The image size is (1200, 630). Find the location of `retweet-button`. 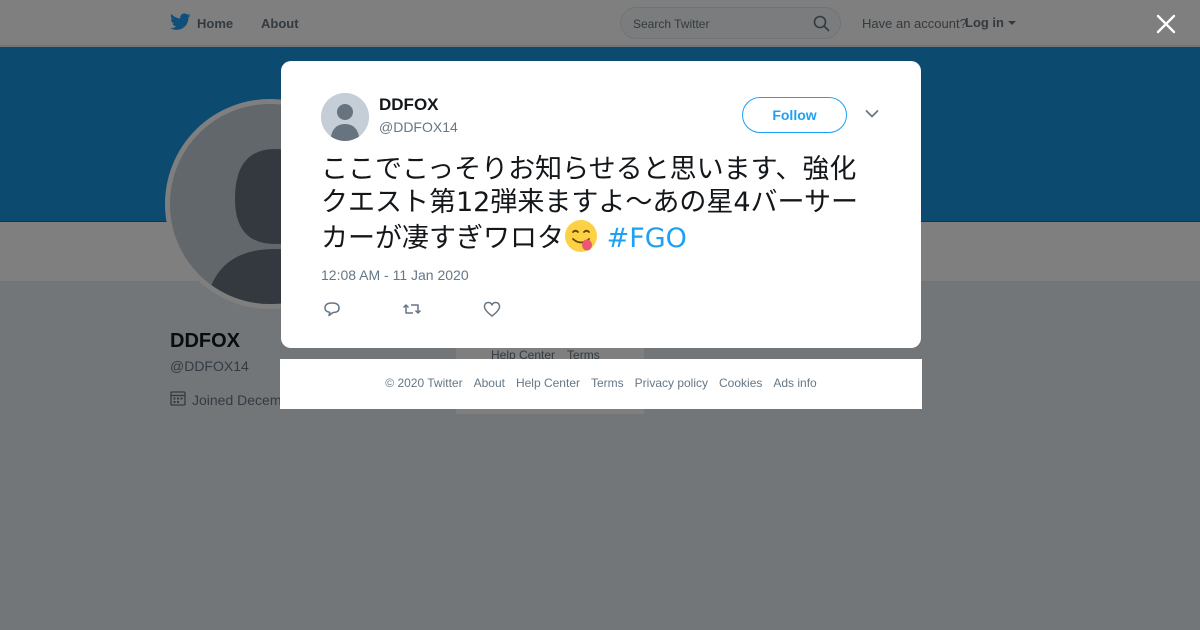

retweet-button is located at coordinates (412, 309).